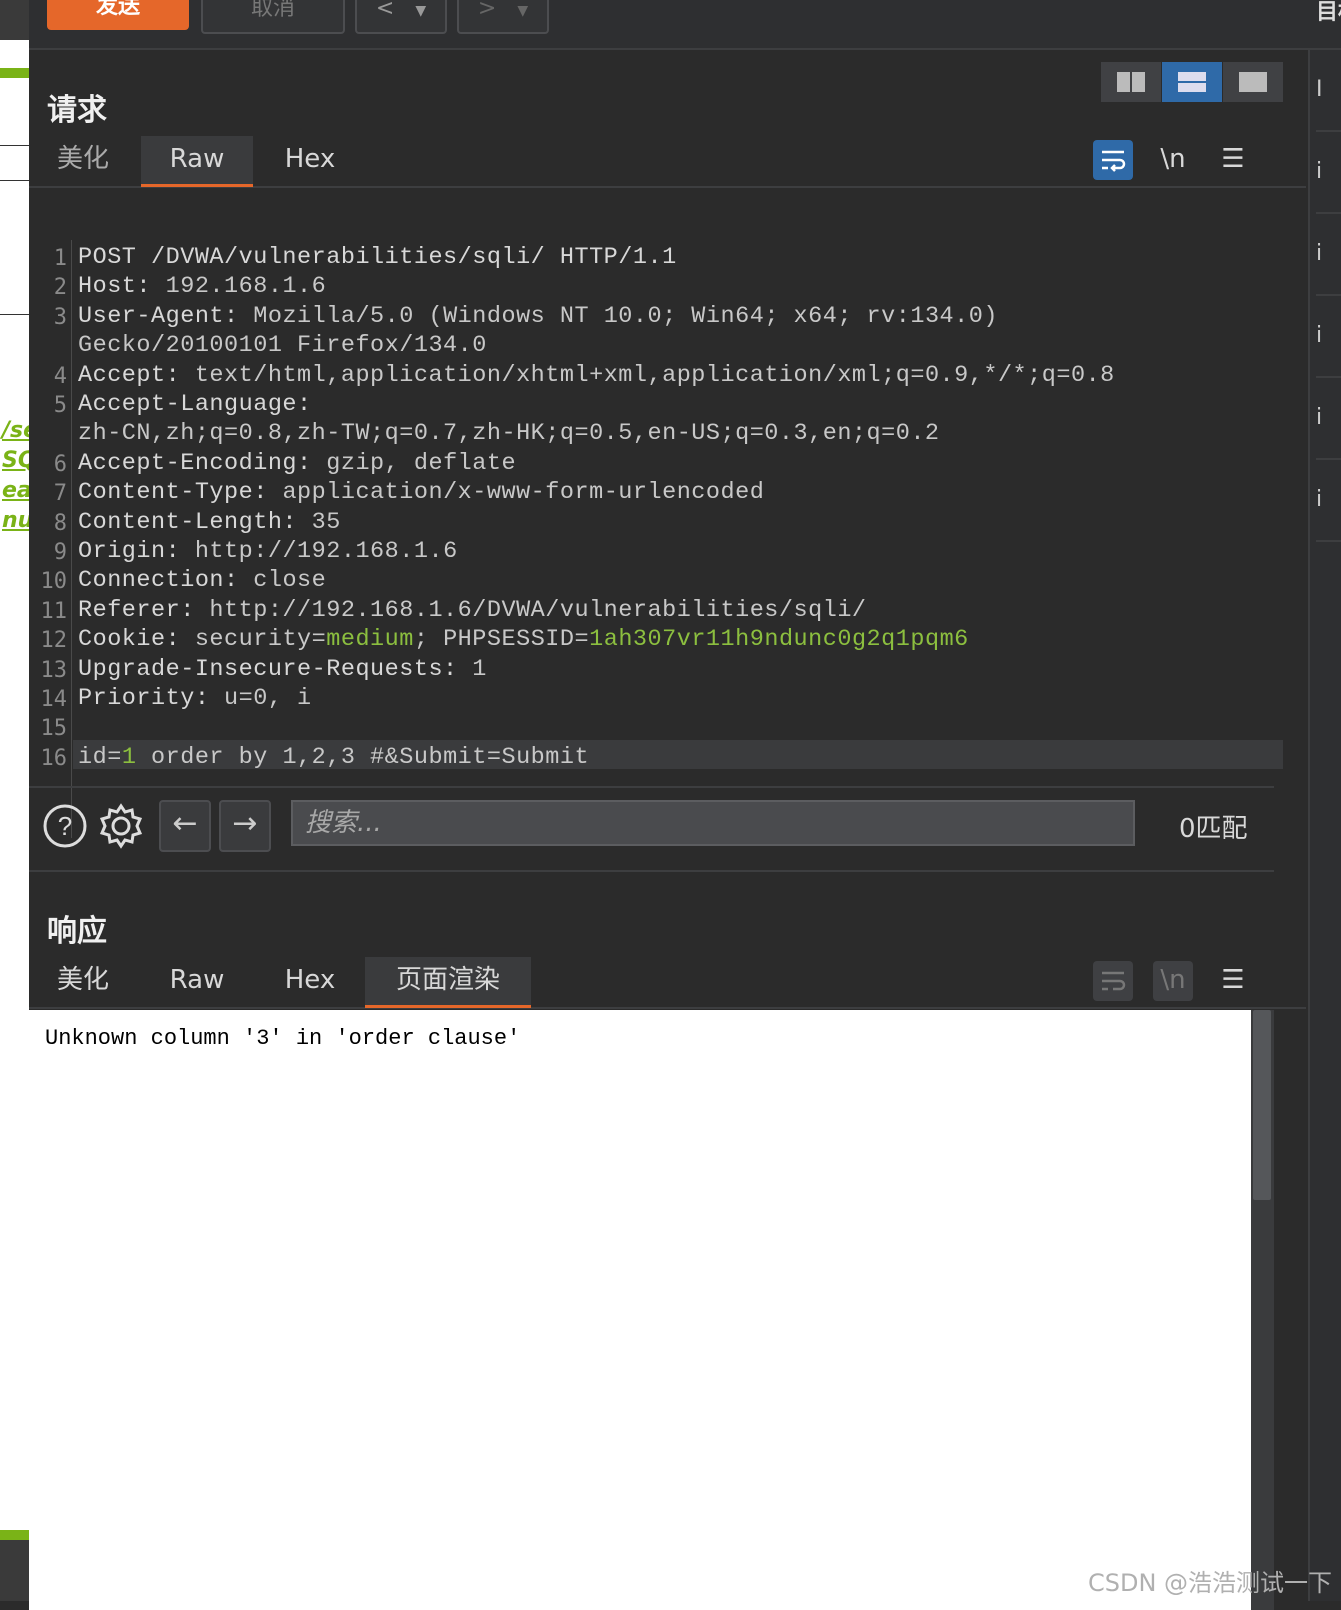 Image resolution: width=1341 pixels, height=1610 pixels. What do you see at coordinates (685, 25) in the screenshot?
I see `repeater-toolbar: 发送 取消 < ▼ > ▼ 目标` at bounding box center [685, 25].